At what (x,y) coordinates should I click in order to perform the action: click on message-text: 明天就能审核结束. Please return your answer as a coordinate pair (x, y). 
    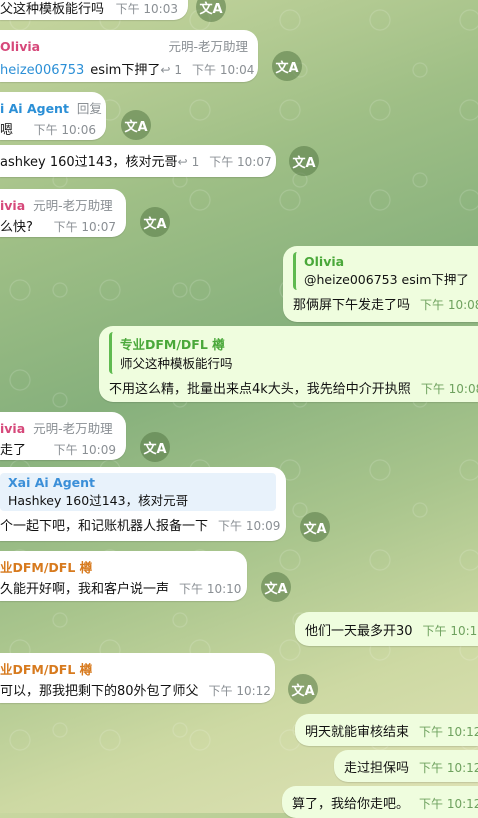
    Looking at the image, I should click on (357, 732).